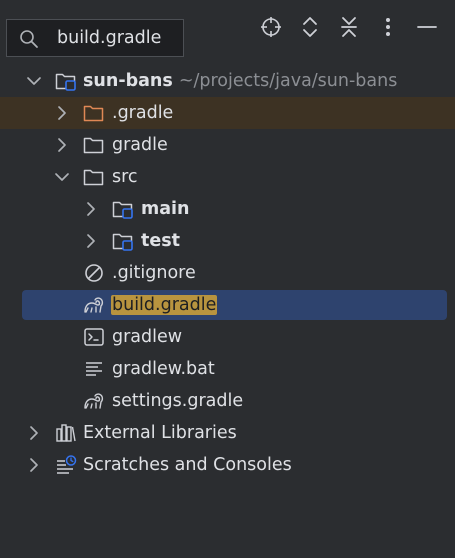  What do you see at coordinates (271, 27) in the screenshot?
I see `locate-icon` at bounding box center [271, 27].